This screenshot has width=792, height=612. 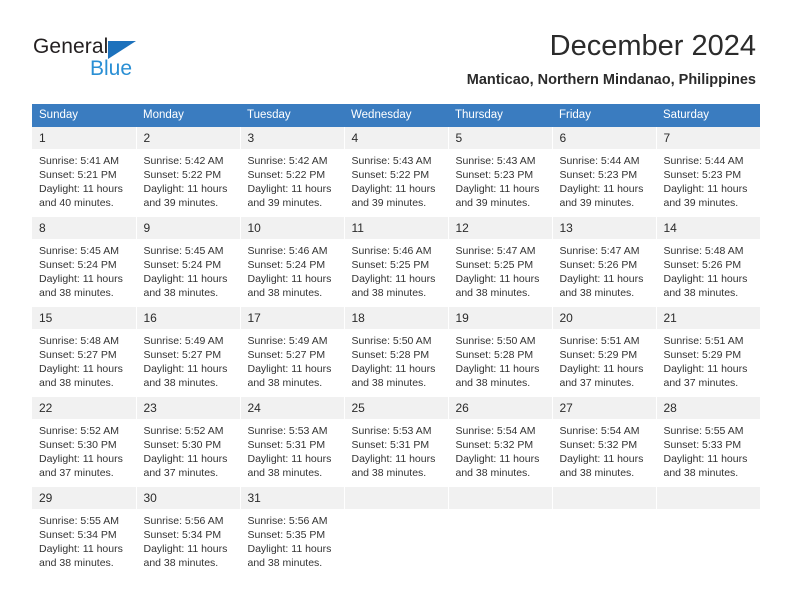 What do you see at coordinates (391, 341) in the screenshot?
I see `day-sunrise-text: Sunrise: 5:50 AM` at bounding box center [391, 341].